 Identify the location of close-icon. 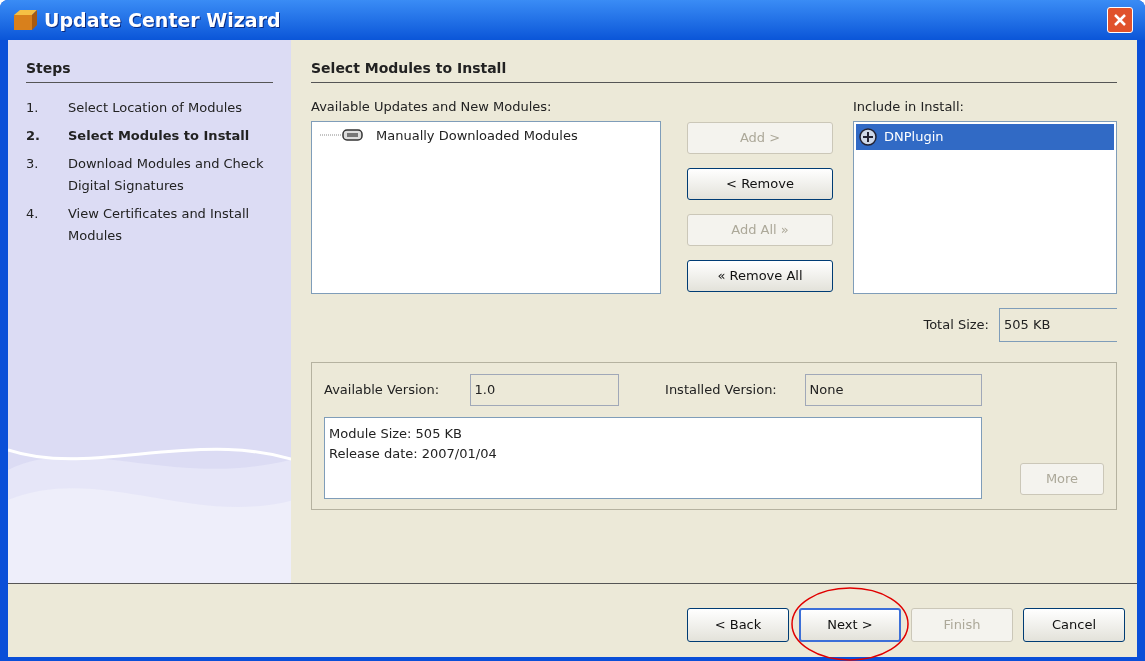
(1120, 20).